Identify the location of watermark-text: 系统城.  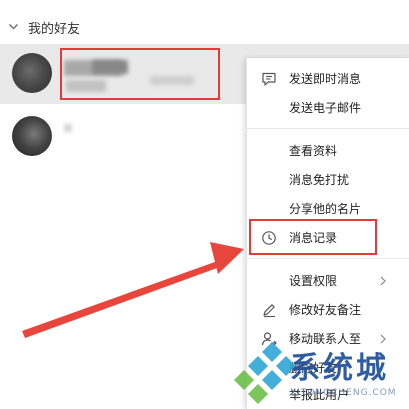
(339, 368).